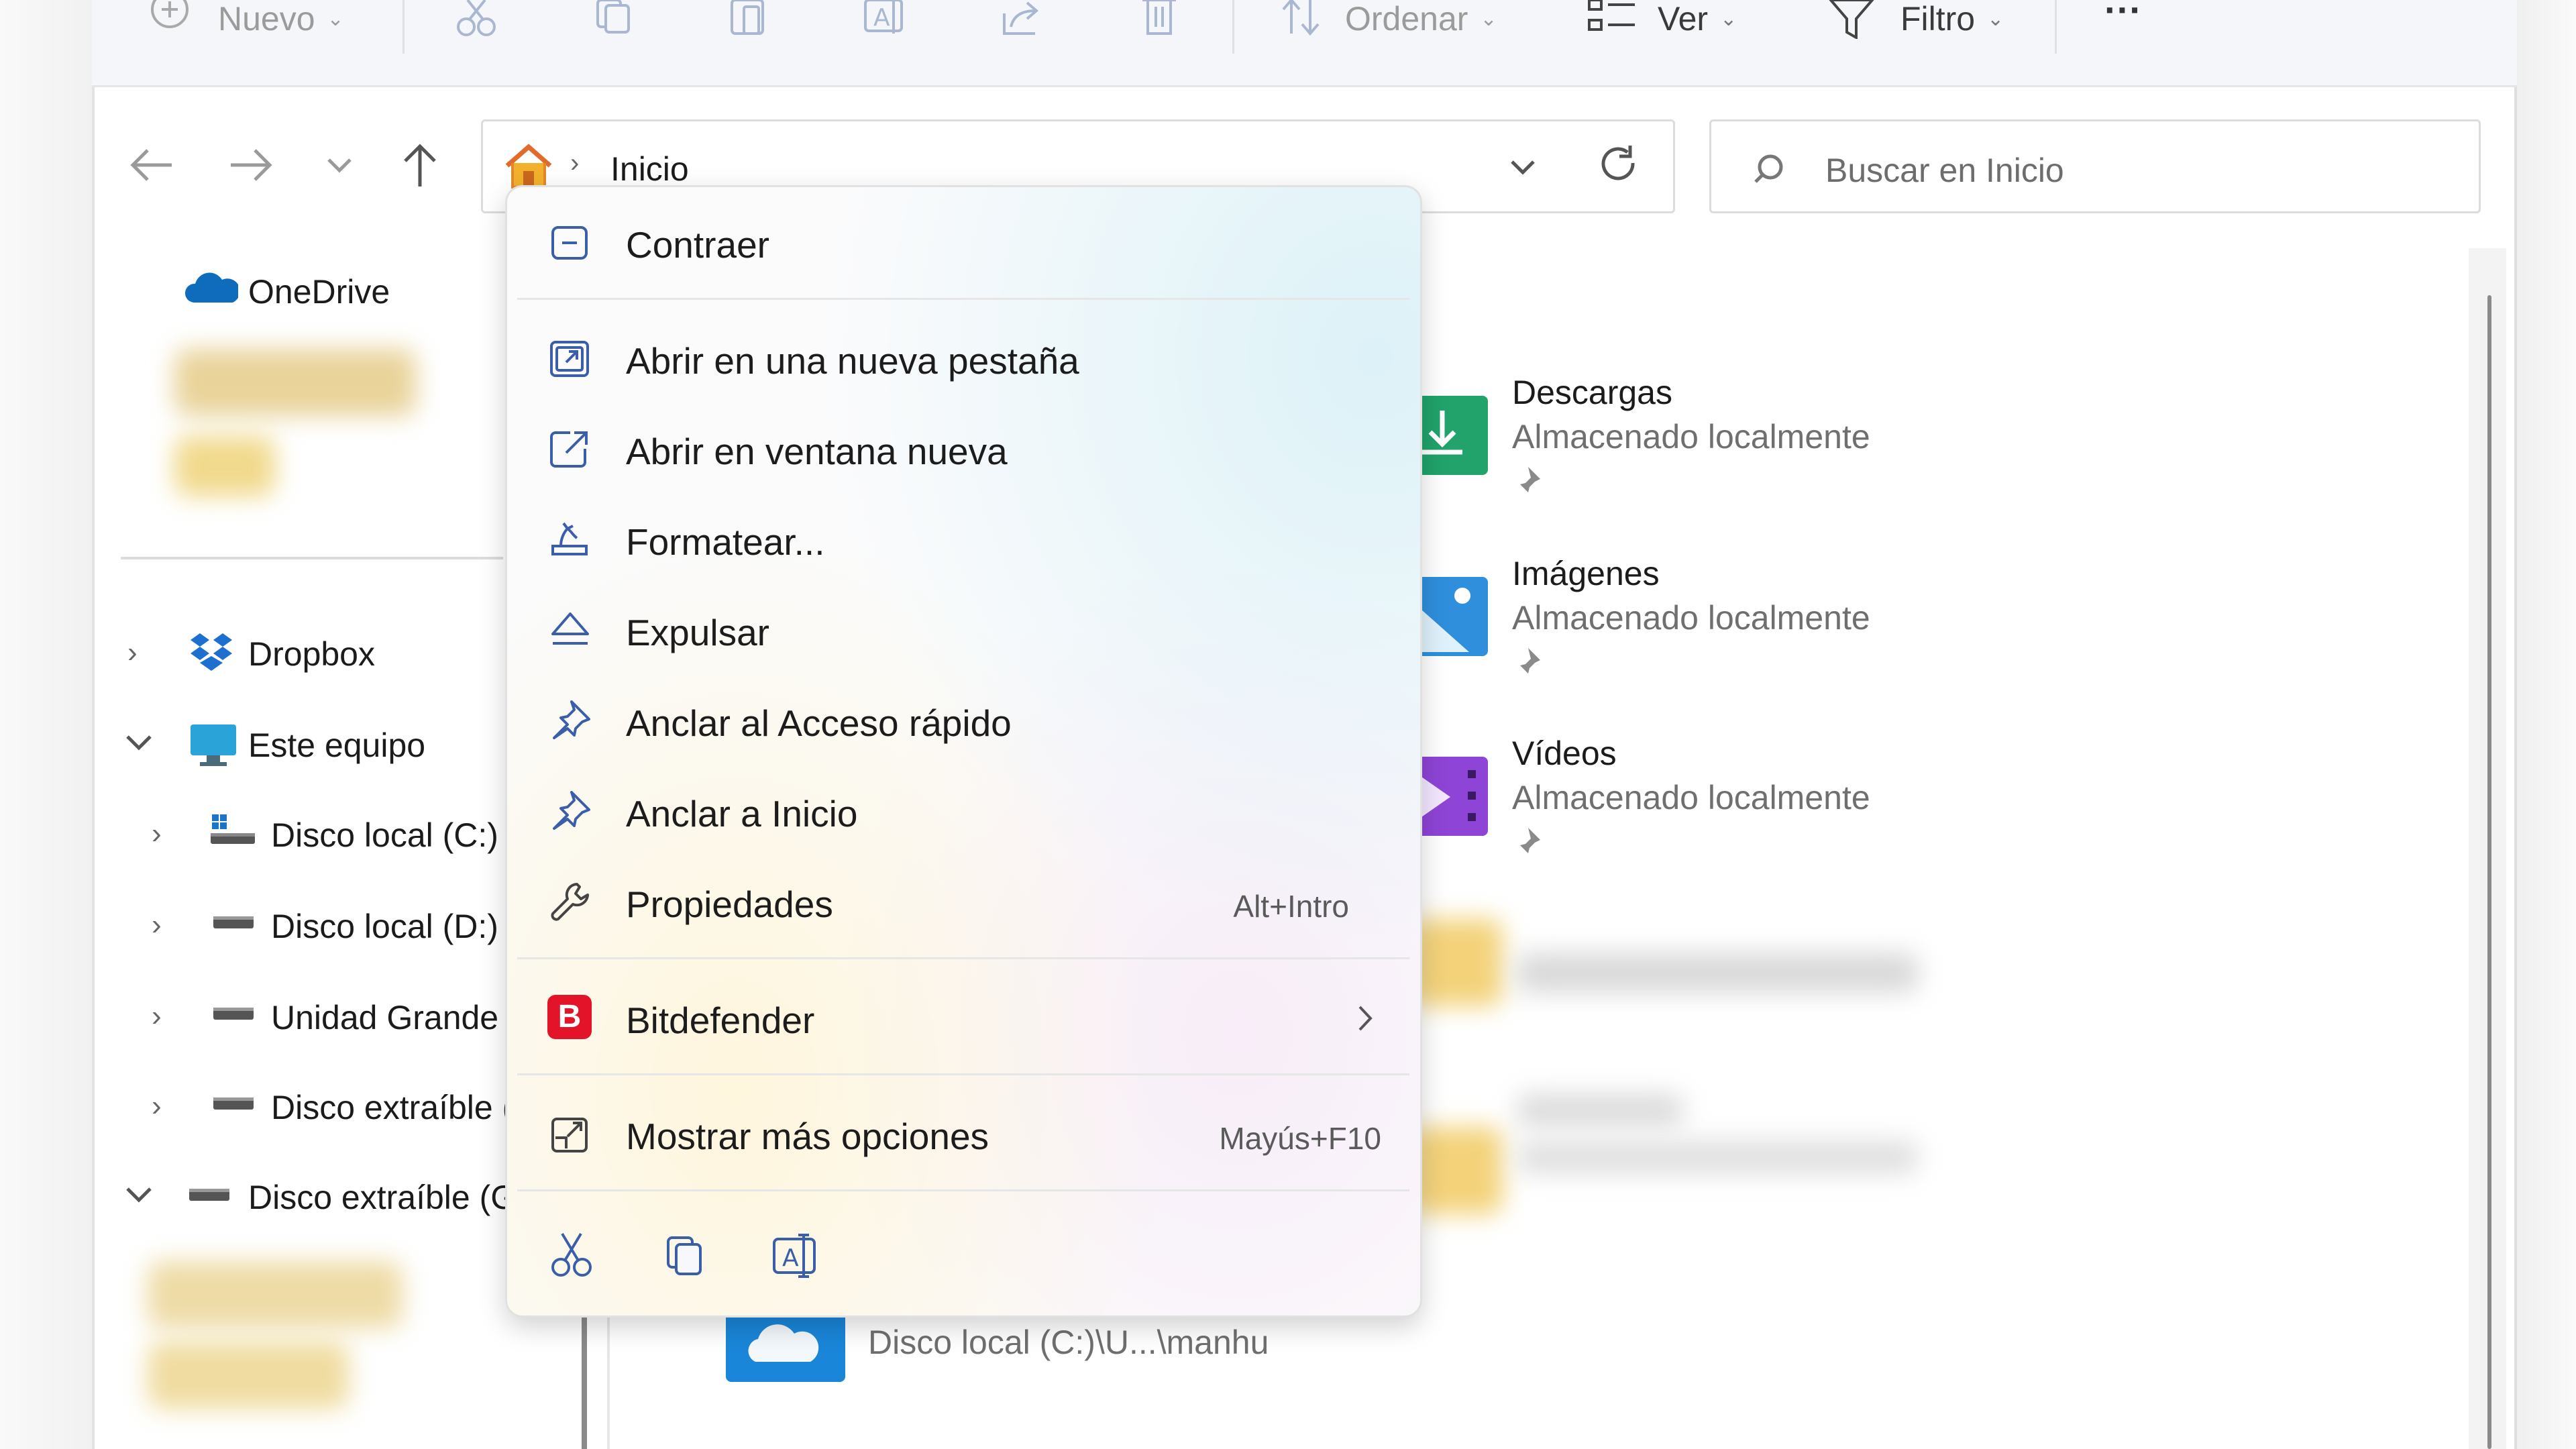  Describe the element at coordinates (584, 1382) in the screenshot. I see `nav-pane-scrollbar` at that location.